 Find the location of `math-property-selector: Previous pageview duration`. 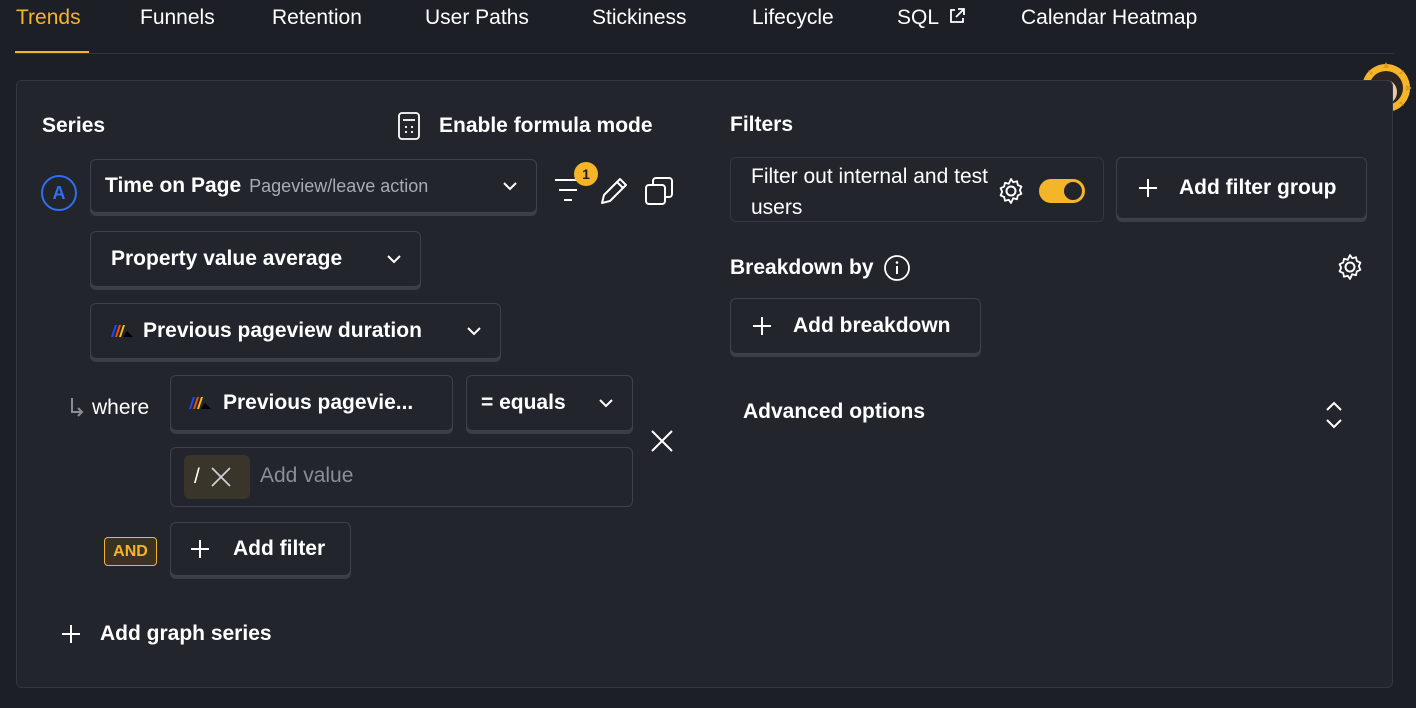

math-property-selector: Previous pageview duration is located at coordinates (295, 331).